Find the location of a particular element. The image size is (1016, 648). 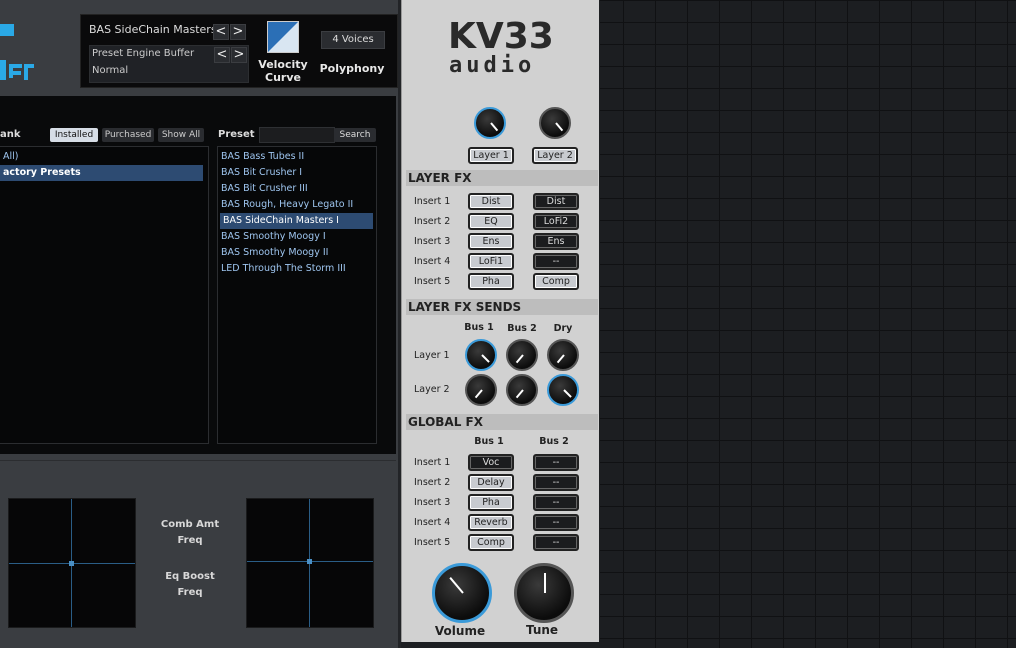

send-layer1-dry-knob is located at coordinates (563, 355).